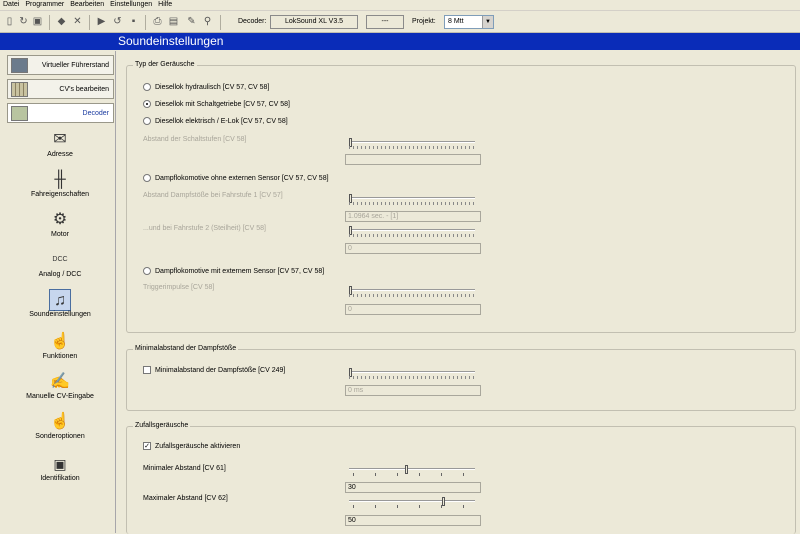 This screenshot has height=534, width=800. Describe the element at coordinates (60, 219) in the screenshot. I see `motor-icon: ⚙` at that location.